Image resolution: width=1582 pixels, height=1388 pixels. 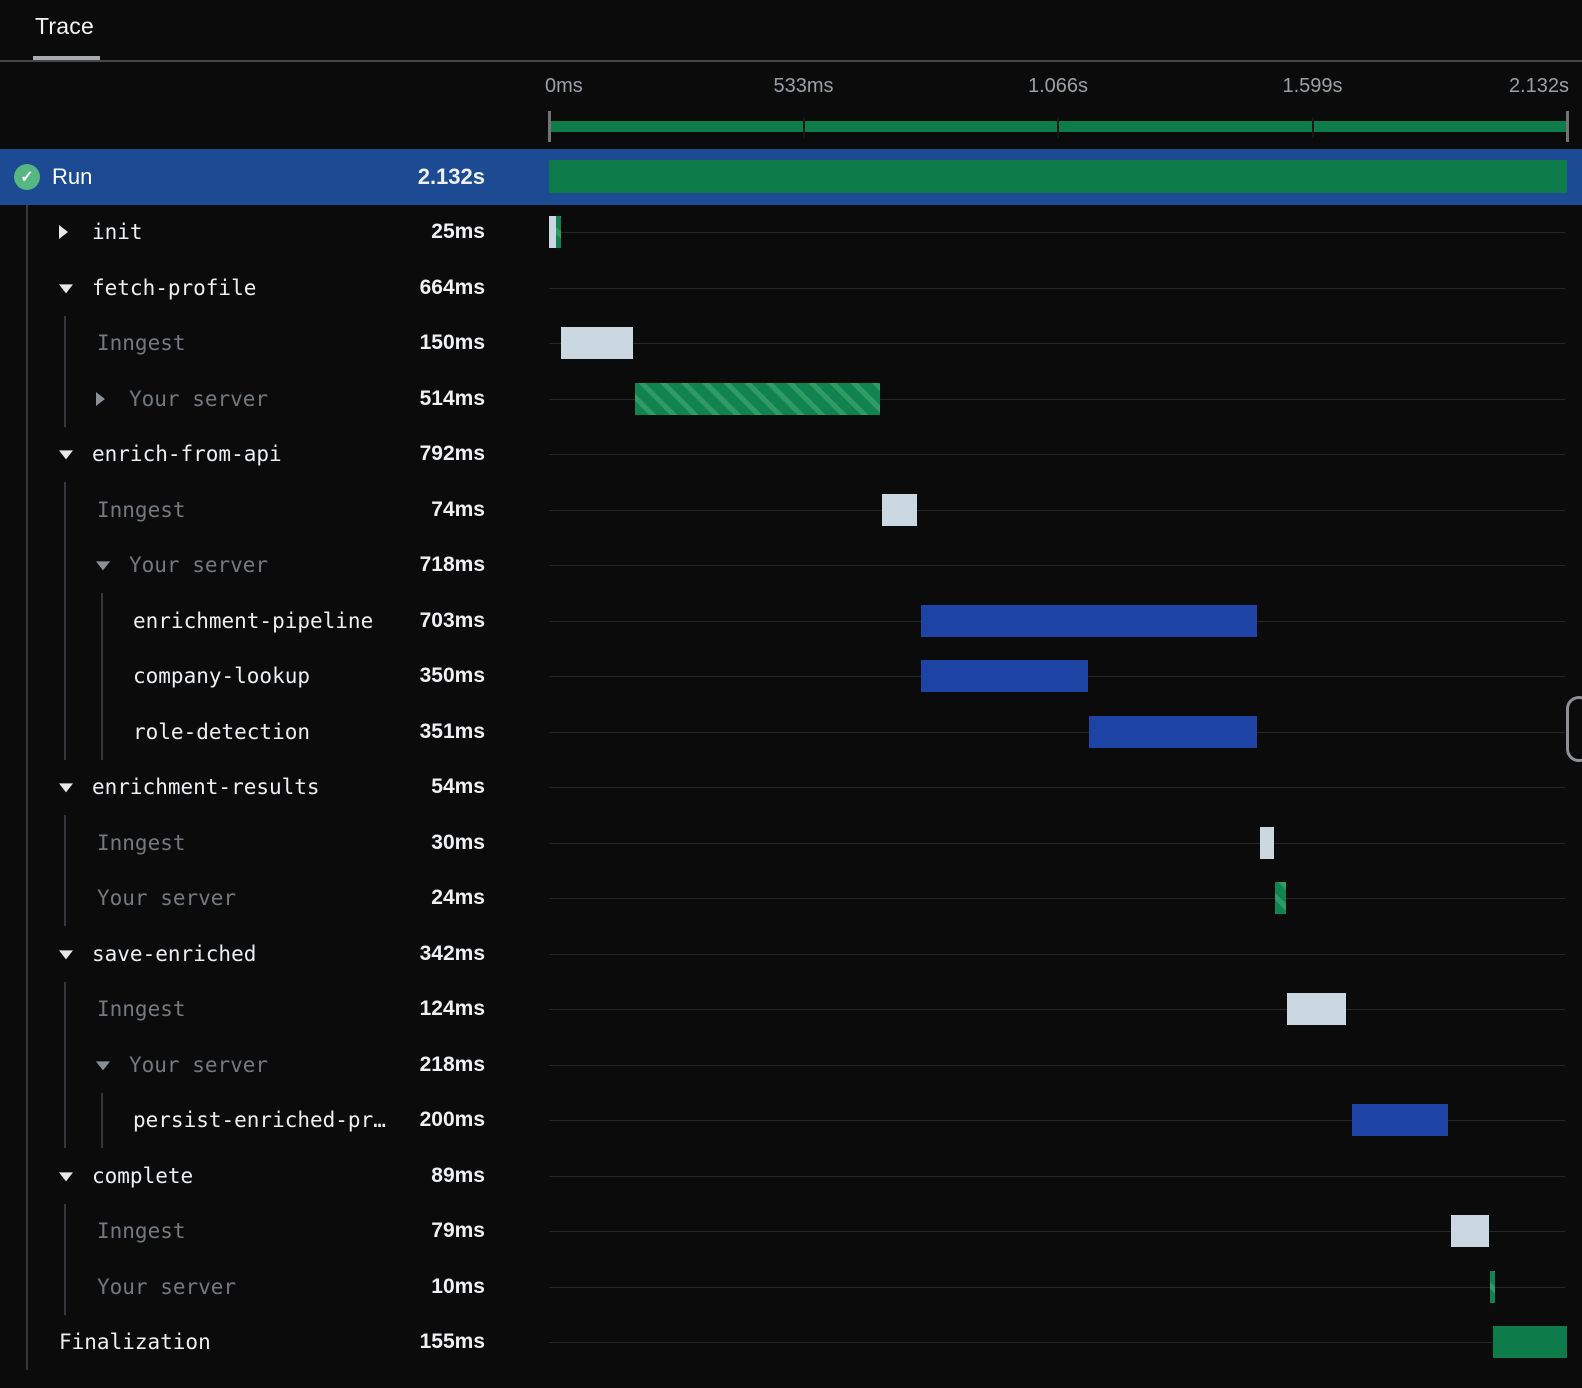 What do you see at coordinates (791, 31) in the screenshot?
I see `tab-bar: Trace` at bounding box center [791, 31].